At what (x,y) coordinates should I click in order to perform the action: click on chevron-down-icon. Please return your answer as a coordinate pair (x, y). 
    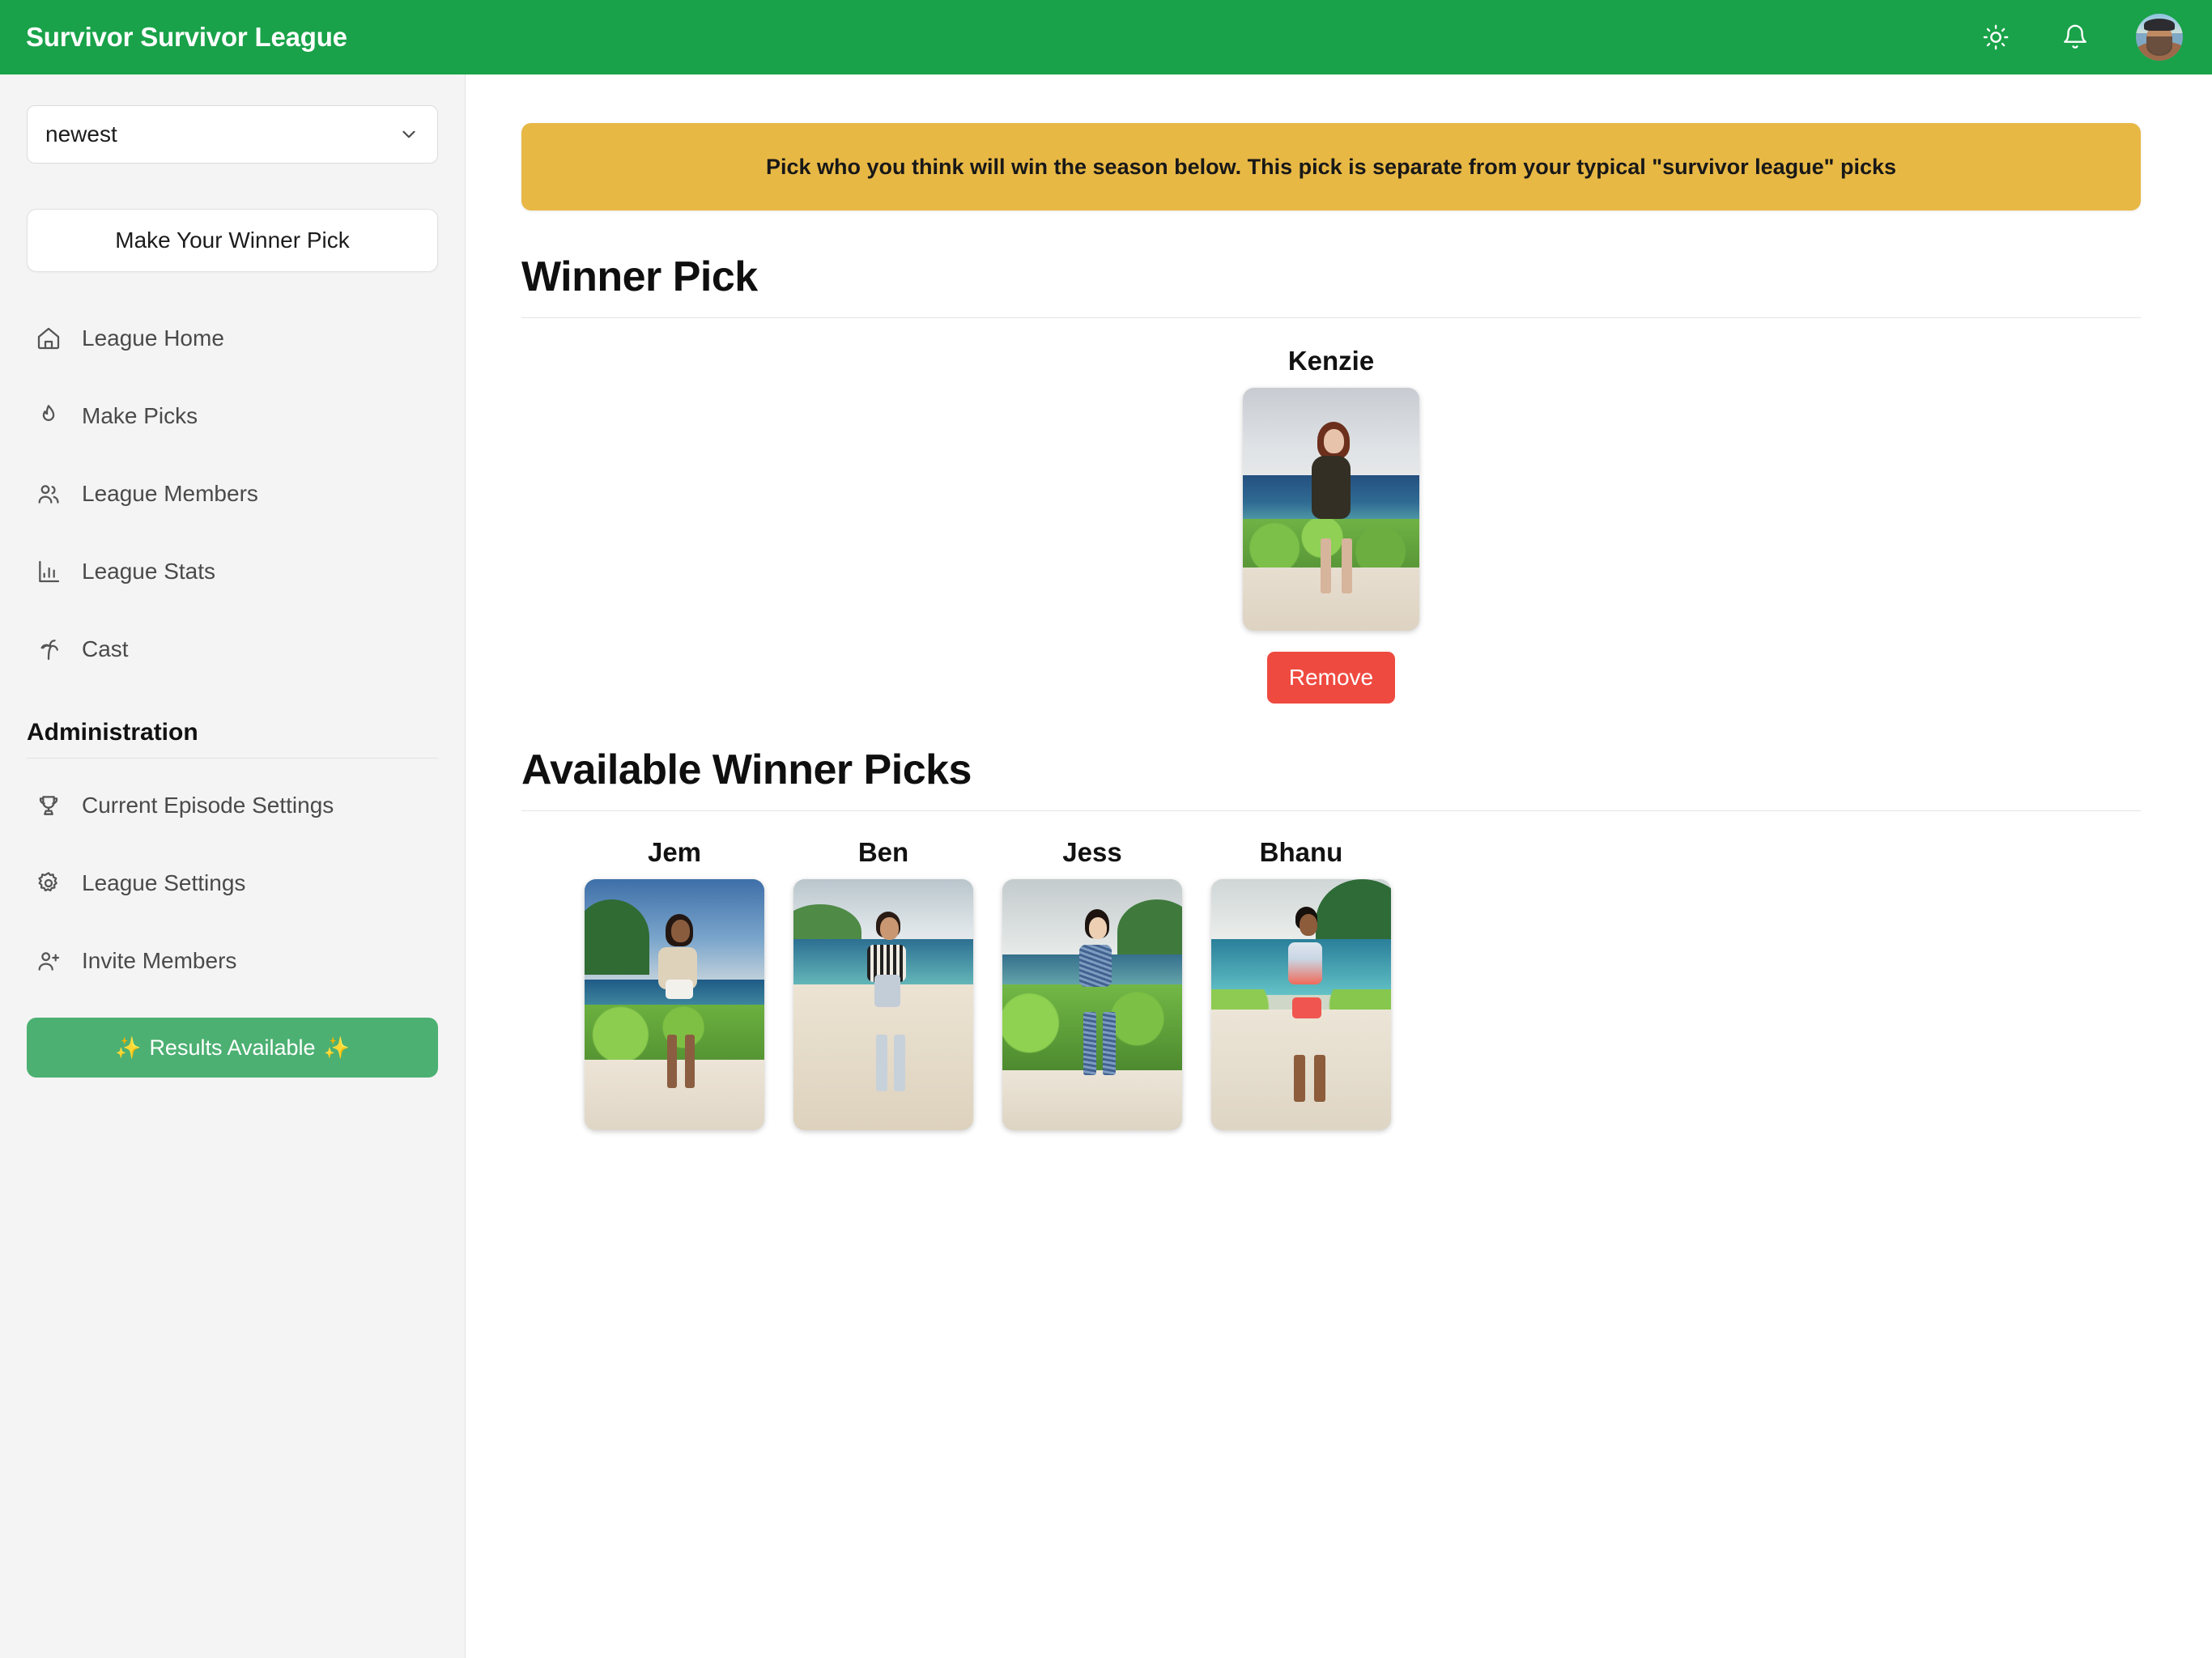
    Looking at the image, I should click on (408, 134).